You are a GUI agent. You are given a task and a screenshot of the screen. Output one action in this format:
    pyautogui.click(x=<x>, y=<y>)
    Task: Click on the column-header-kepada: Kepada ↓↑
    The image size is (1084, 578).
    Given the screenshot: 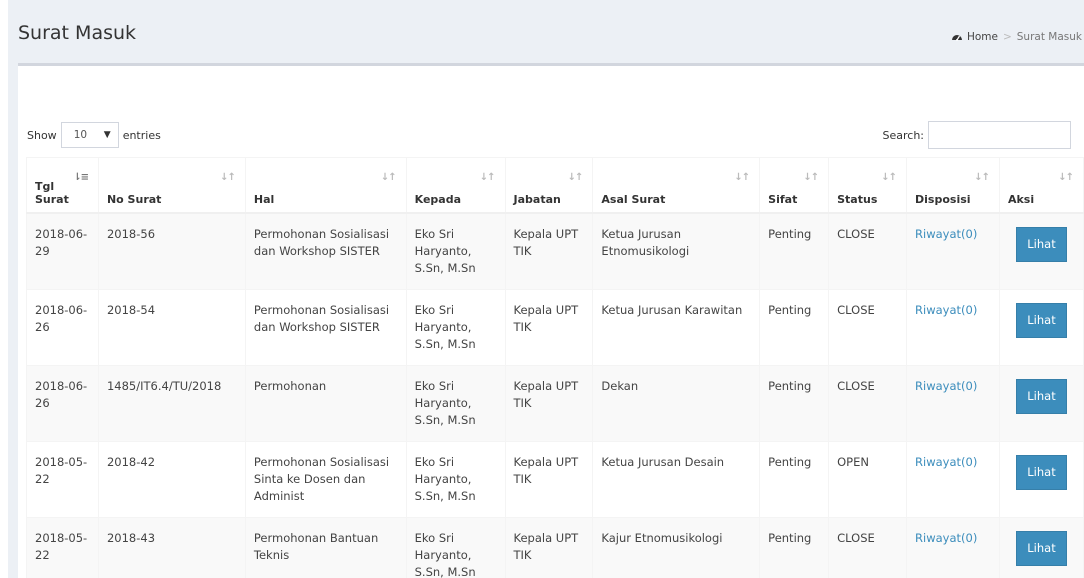 What is the action you would take?
    pyautogui.click(x=455, y=185)
    